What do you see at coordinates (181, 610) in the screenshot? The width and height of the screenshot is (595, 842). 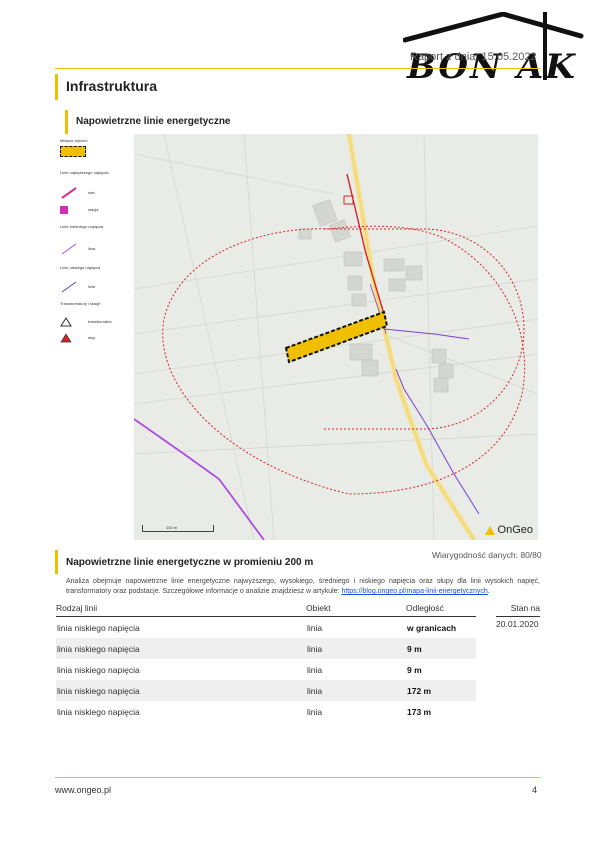 I see `col-header-type: Rodzaj linii` at bounding box center [181, 610].